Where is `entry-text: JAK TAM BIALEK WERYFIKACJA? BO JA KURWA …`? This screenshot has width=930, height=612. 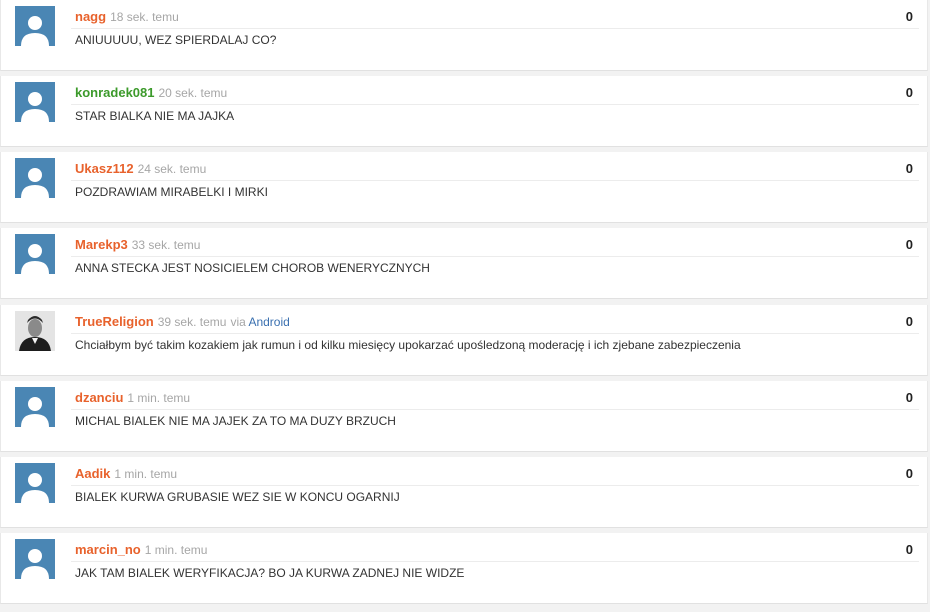 entry-text: JAK TAM BIALEK WERYFIKACJA? BO JA KURWA … is located at coordinates (270, 573).